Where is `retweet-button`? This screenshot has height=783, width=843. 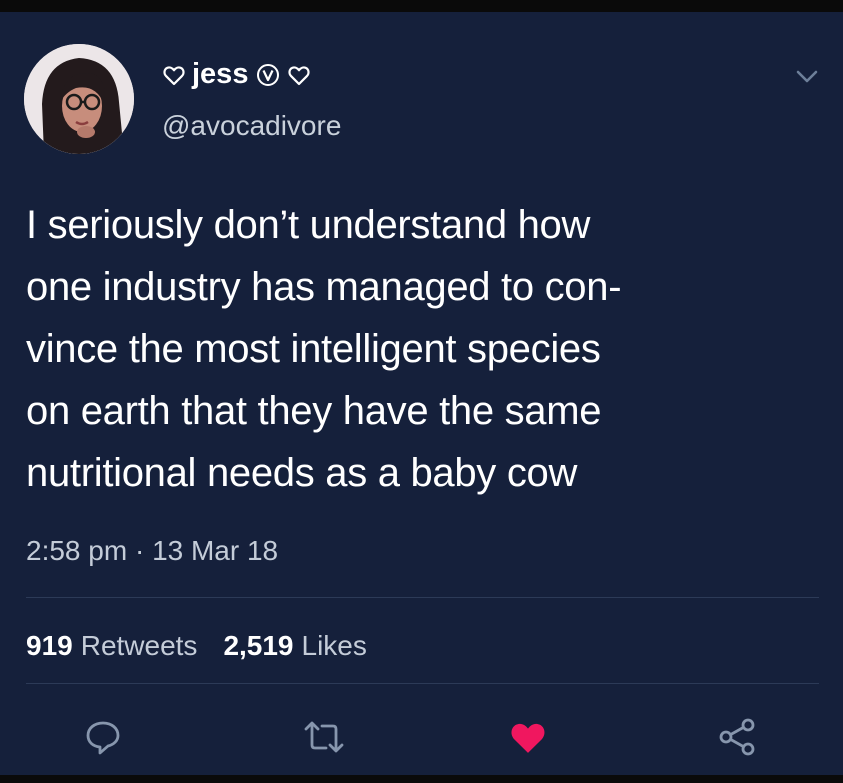 retweet-button is located at coordinates (324, 737).